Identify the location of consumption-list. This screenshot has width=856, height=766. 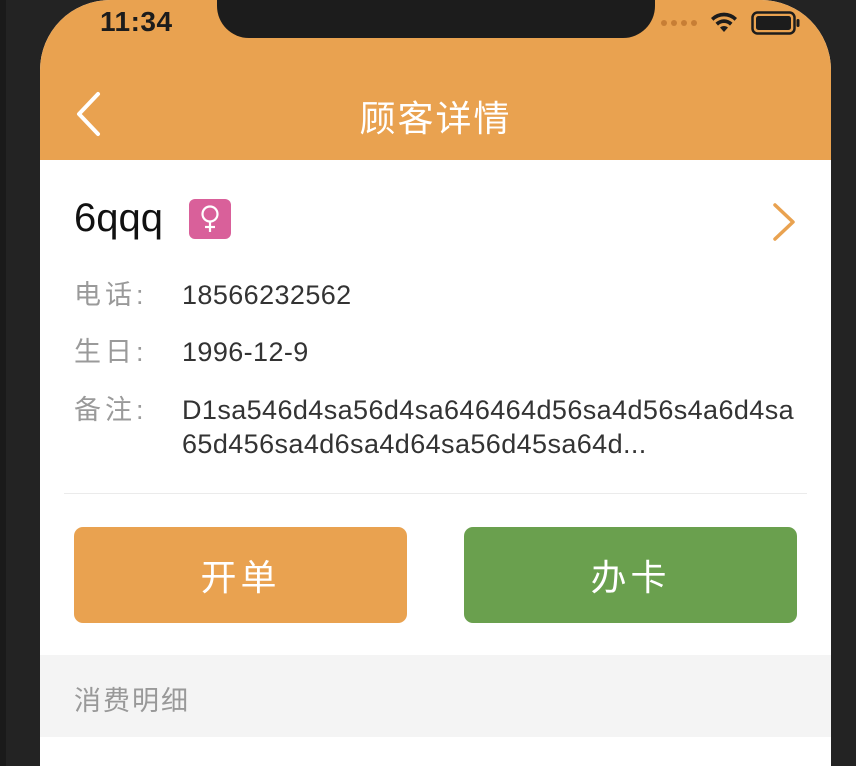
(435, 751).